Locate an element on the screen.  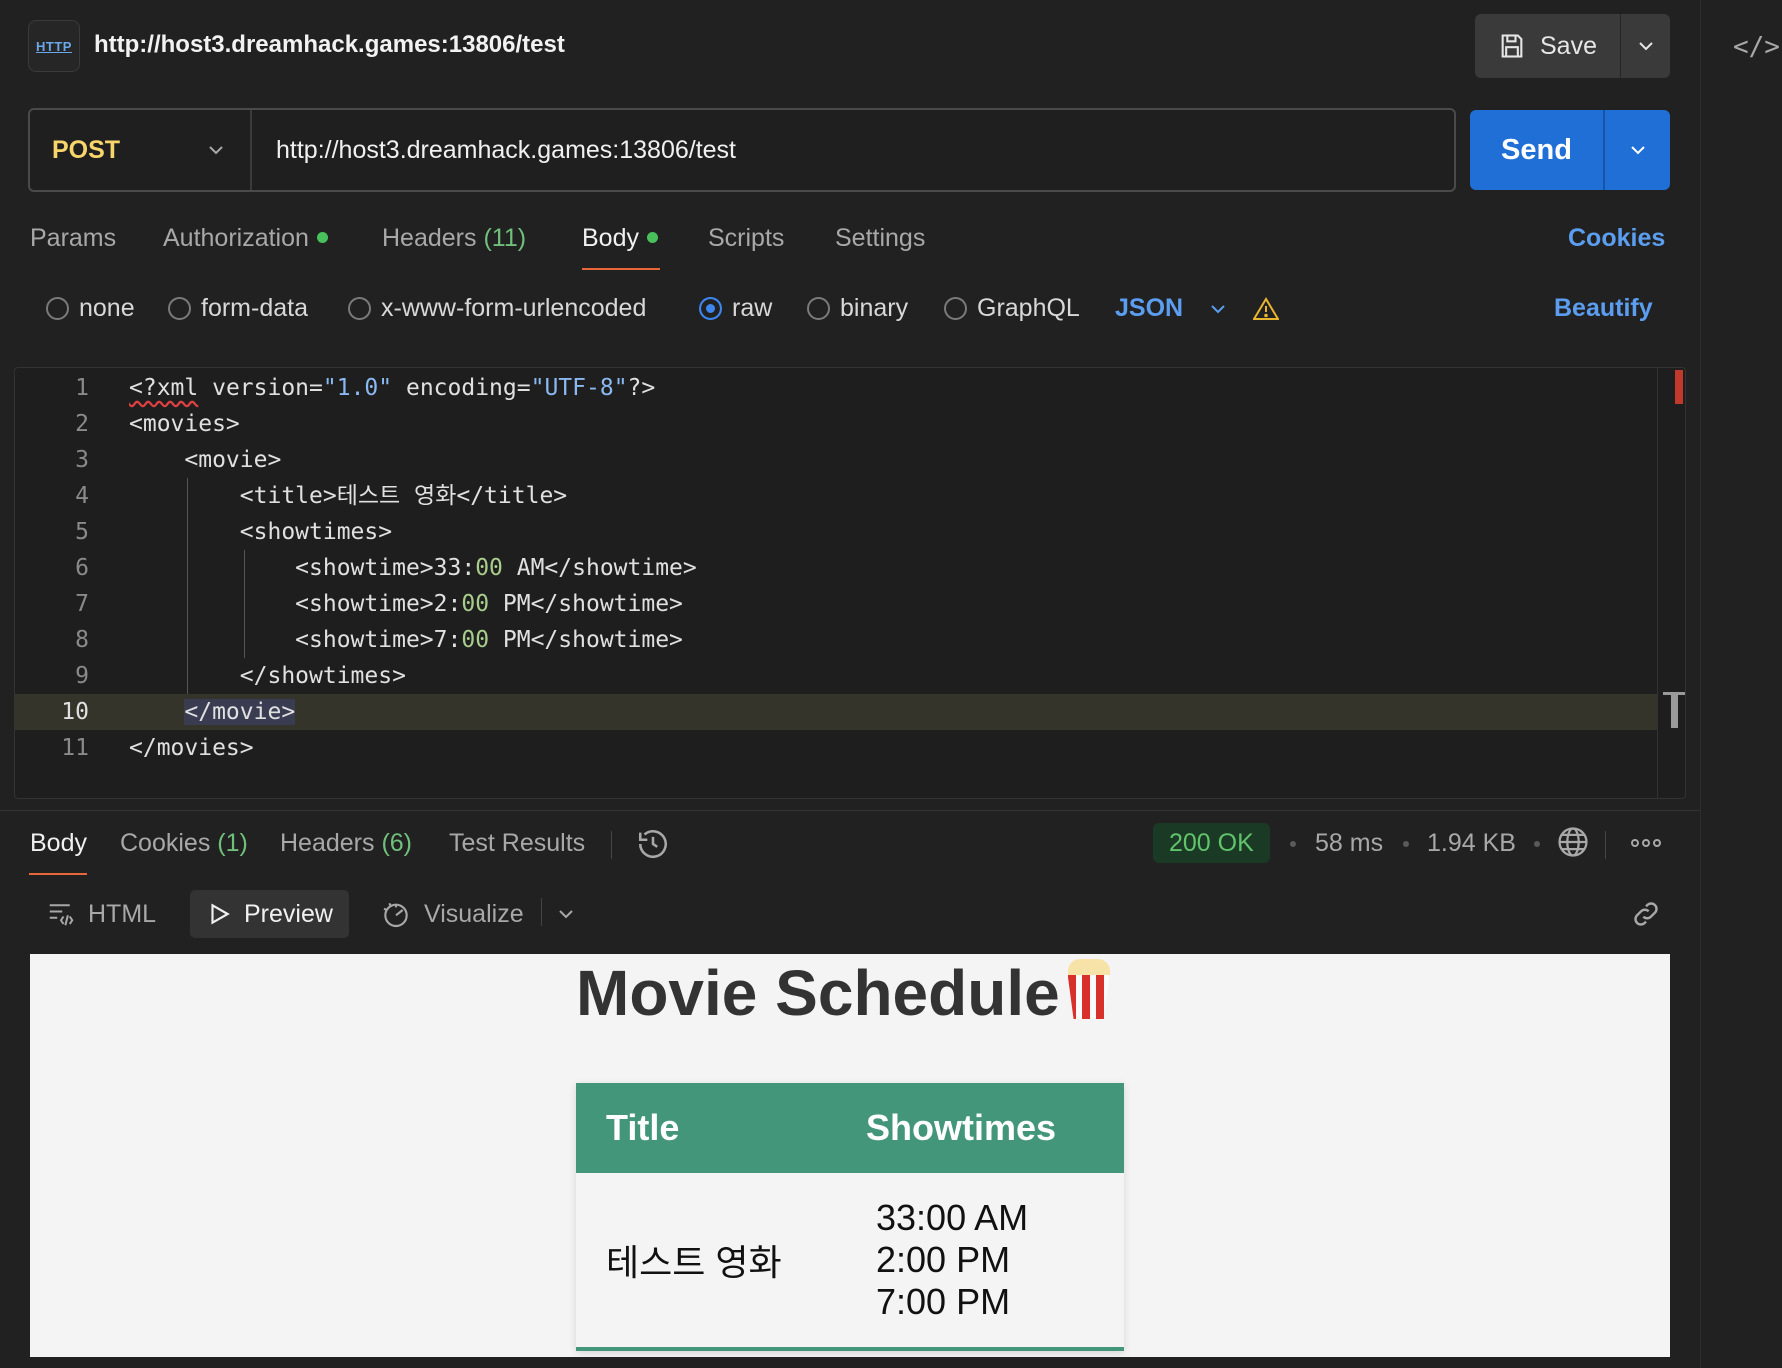
beautify-button: Beautify is located at coordinates (1603, 308).